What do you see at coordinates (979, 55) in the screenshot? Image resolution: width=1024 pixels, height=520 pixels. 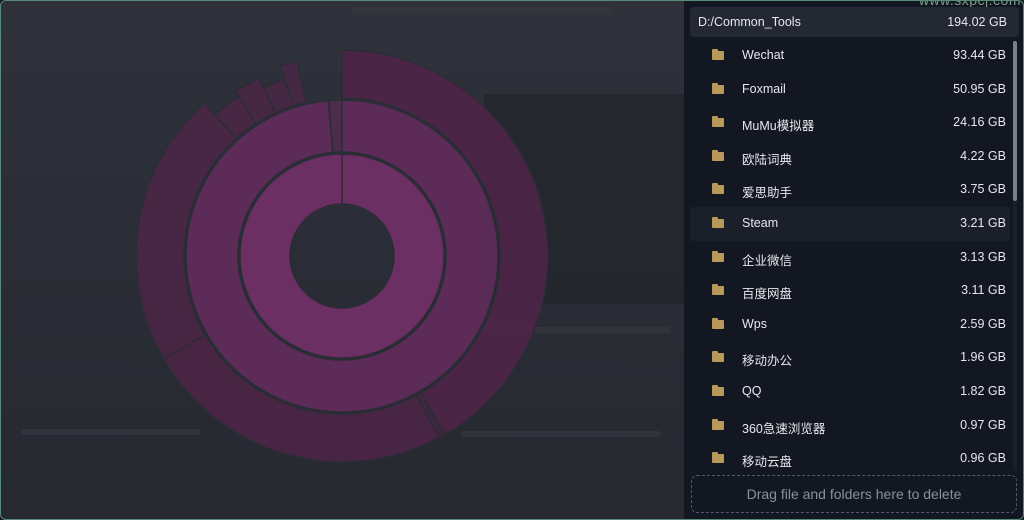 I see `folder-size: 93.44 GB` at bounding box center [979, 55].